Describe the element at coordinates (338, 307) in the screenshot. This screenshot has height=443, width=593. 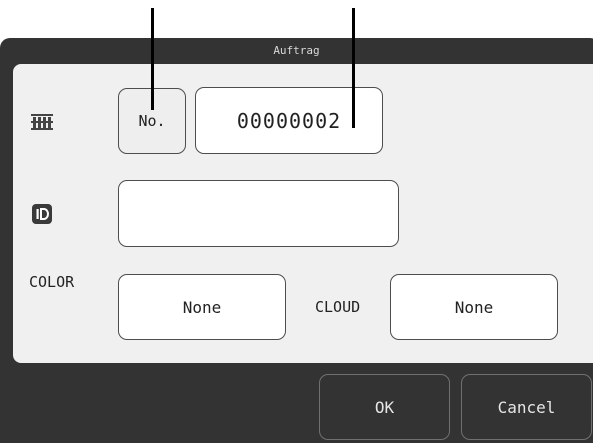
I see `cloud-label: CLOUD` at that location.